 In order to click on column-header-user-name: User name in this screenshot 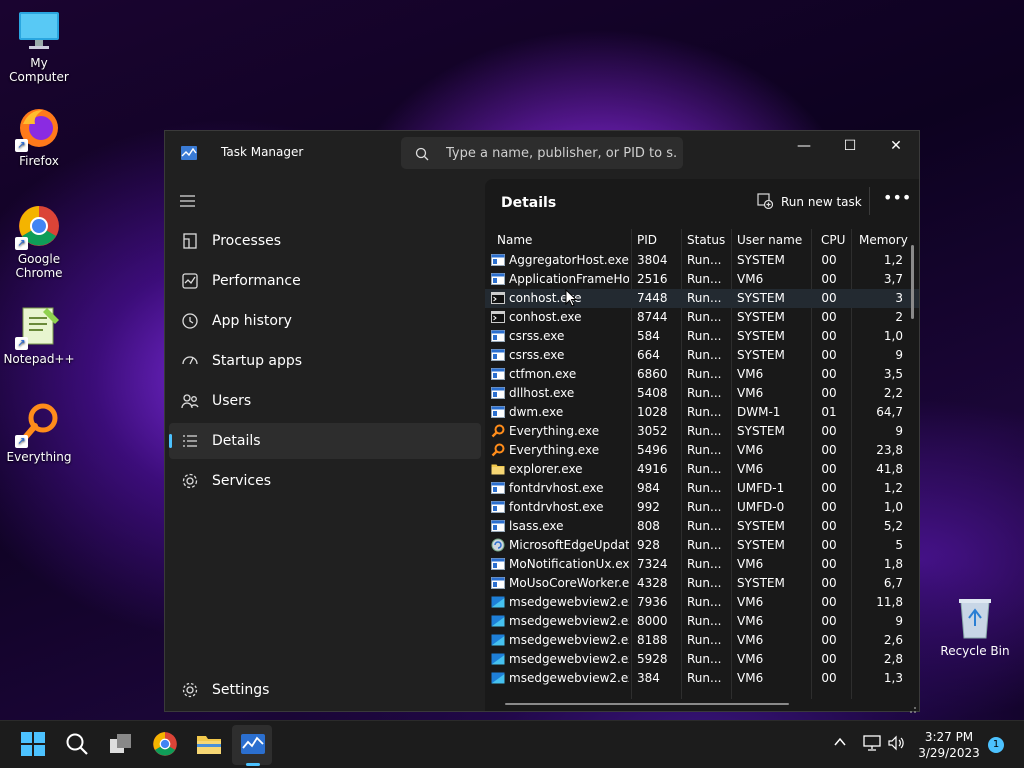, I will do `click(771, 240)`.